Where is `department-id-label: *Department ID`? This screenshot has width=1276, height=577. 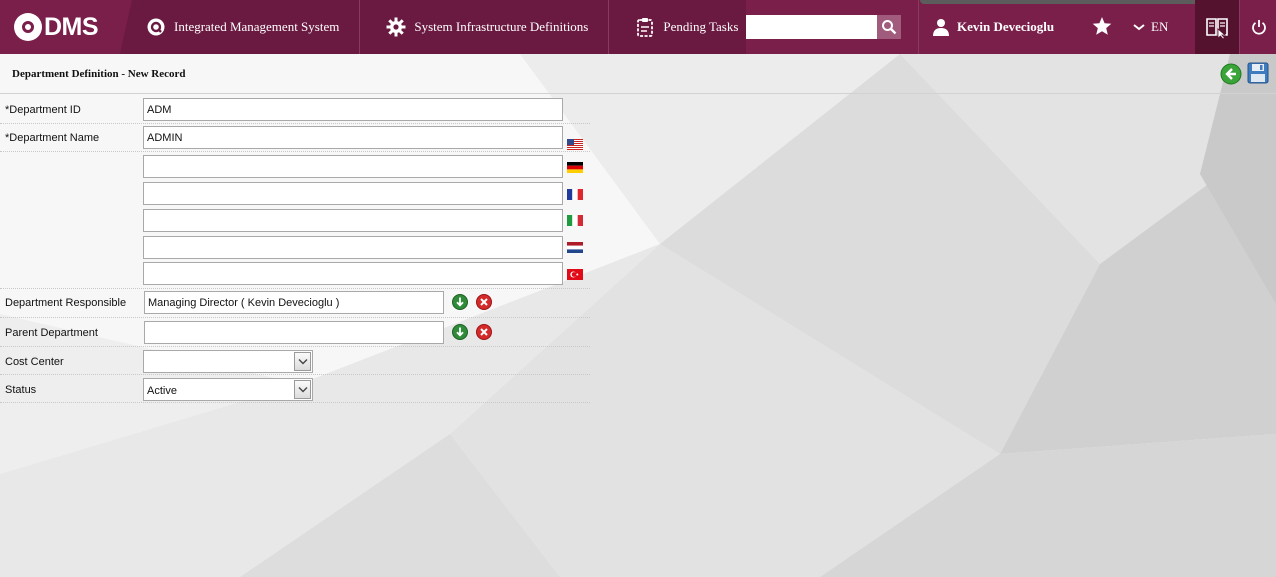 department-id-label: *Department ID is located at coordinates (43, 110).